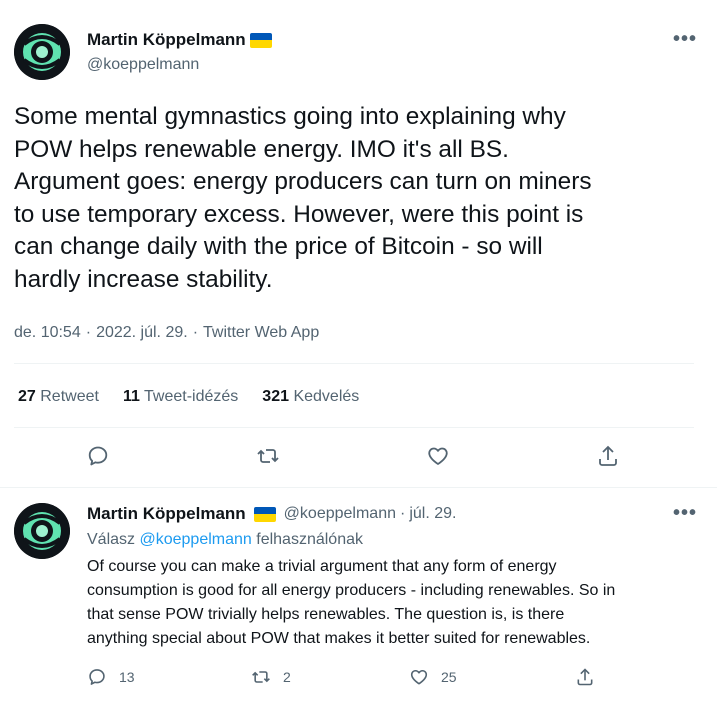 The height and width of the screenshot is (720, 717). I want to click on reply-share-button, so click(585, 677).